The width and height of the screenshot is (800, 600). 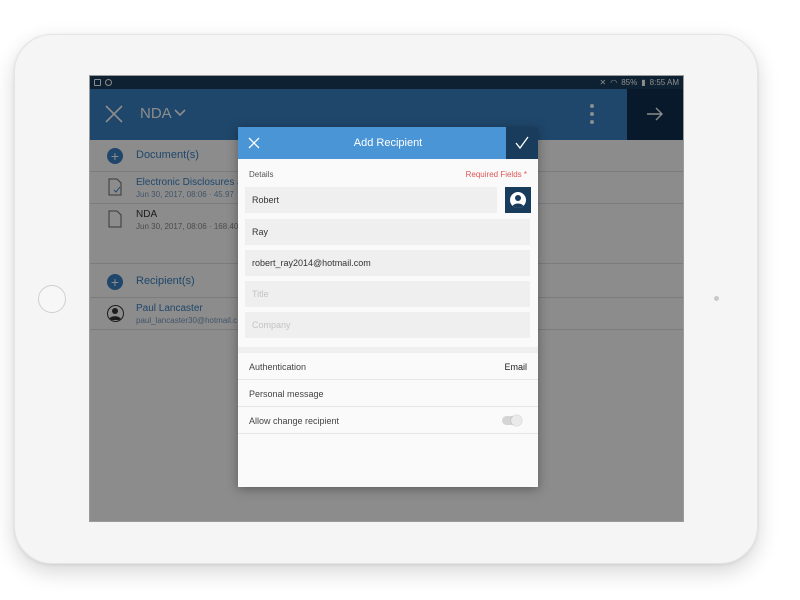 What do you see at coordinates (388, 420) in the screenshot?
I see `allow-change-recipient-row: Allow change recipient` at bounding box center [388, 420].